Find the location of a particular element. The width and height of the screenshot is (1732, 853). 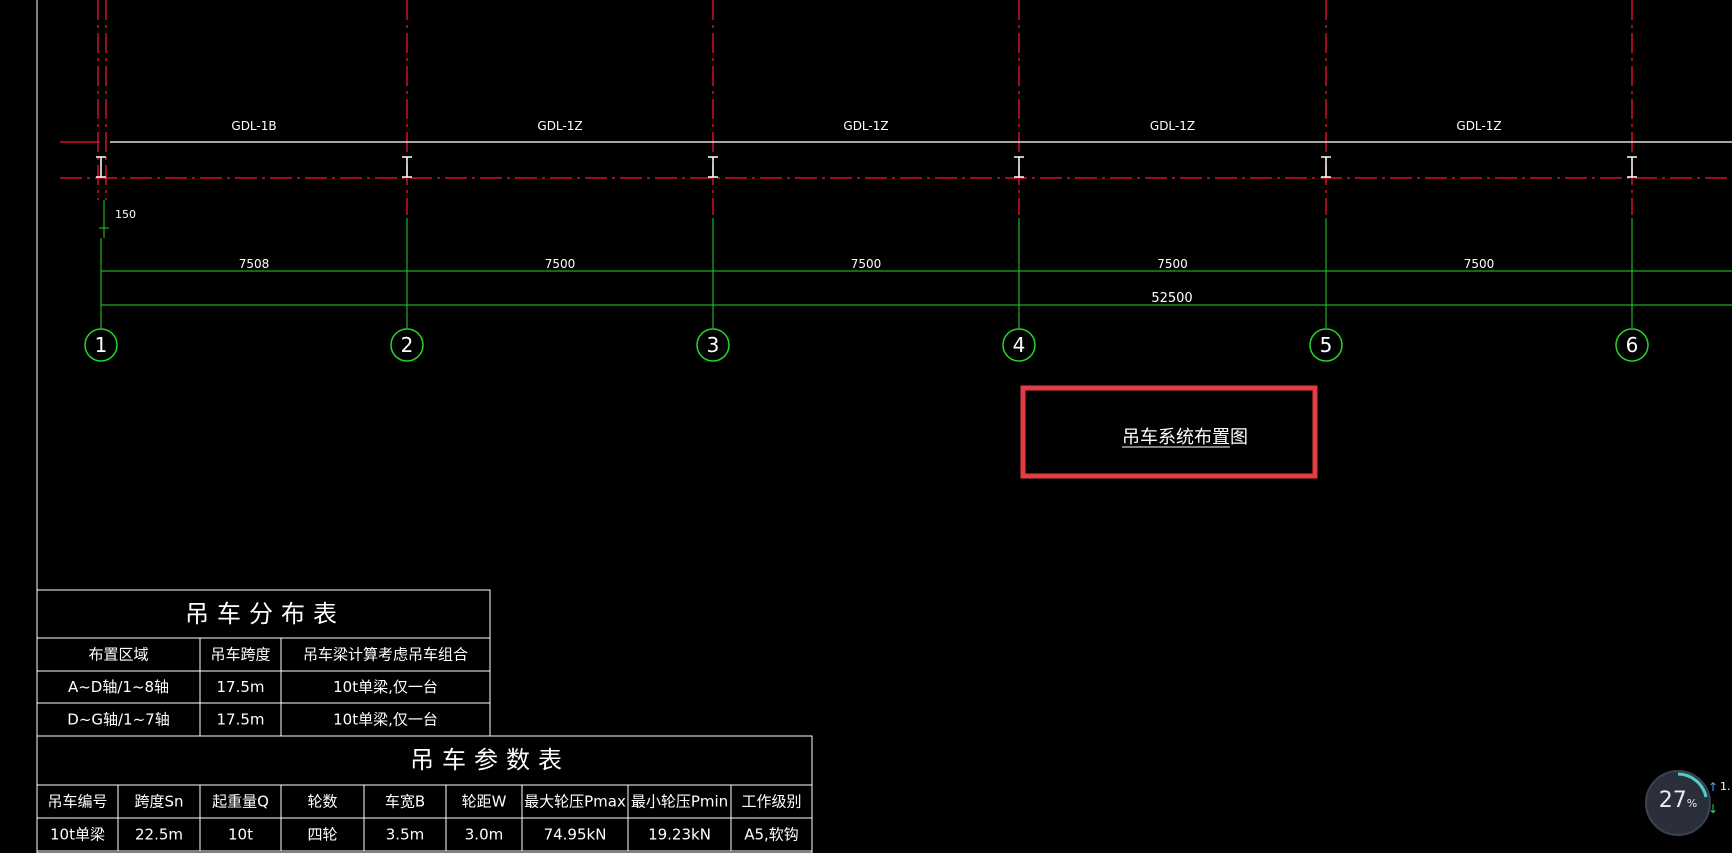

column-symbols is located at coordinates (866, 167).